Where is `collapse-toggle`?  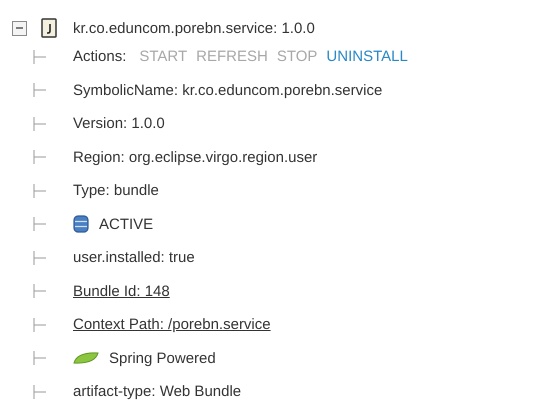 collapse-toggle is located at coordinates (19, 28).